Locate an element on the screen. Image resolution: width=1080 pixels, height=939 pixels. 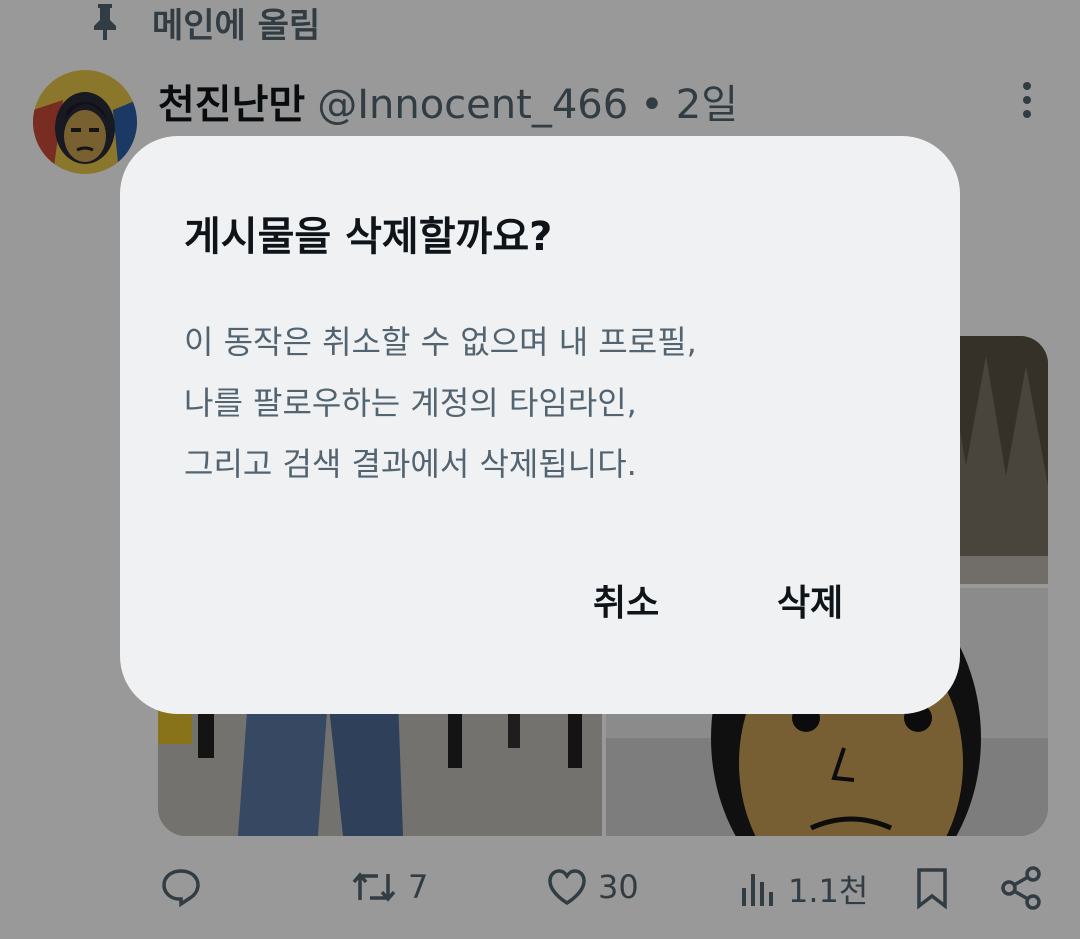
delete-button: 삭제 is located at coordinates (810, 600).